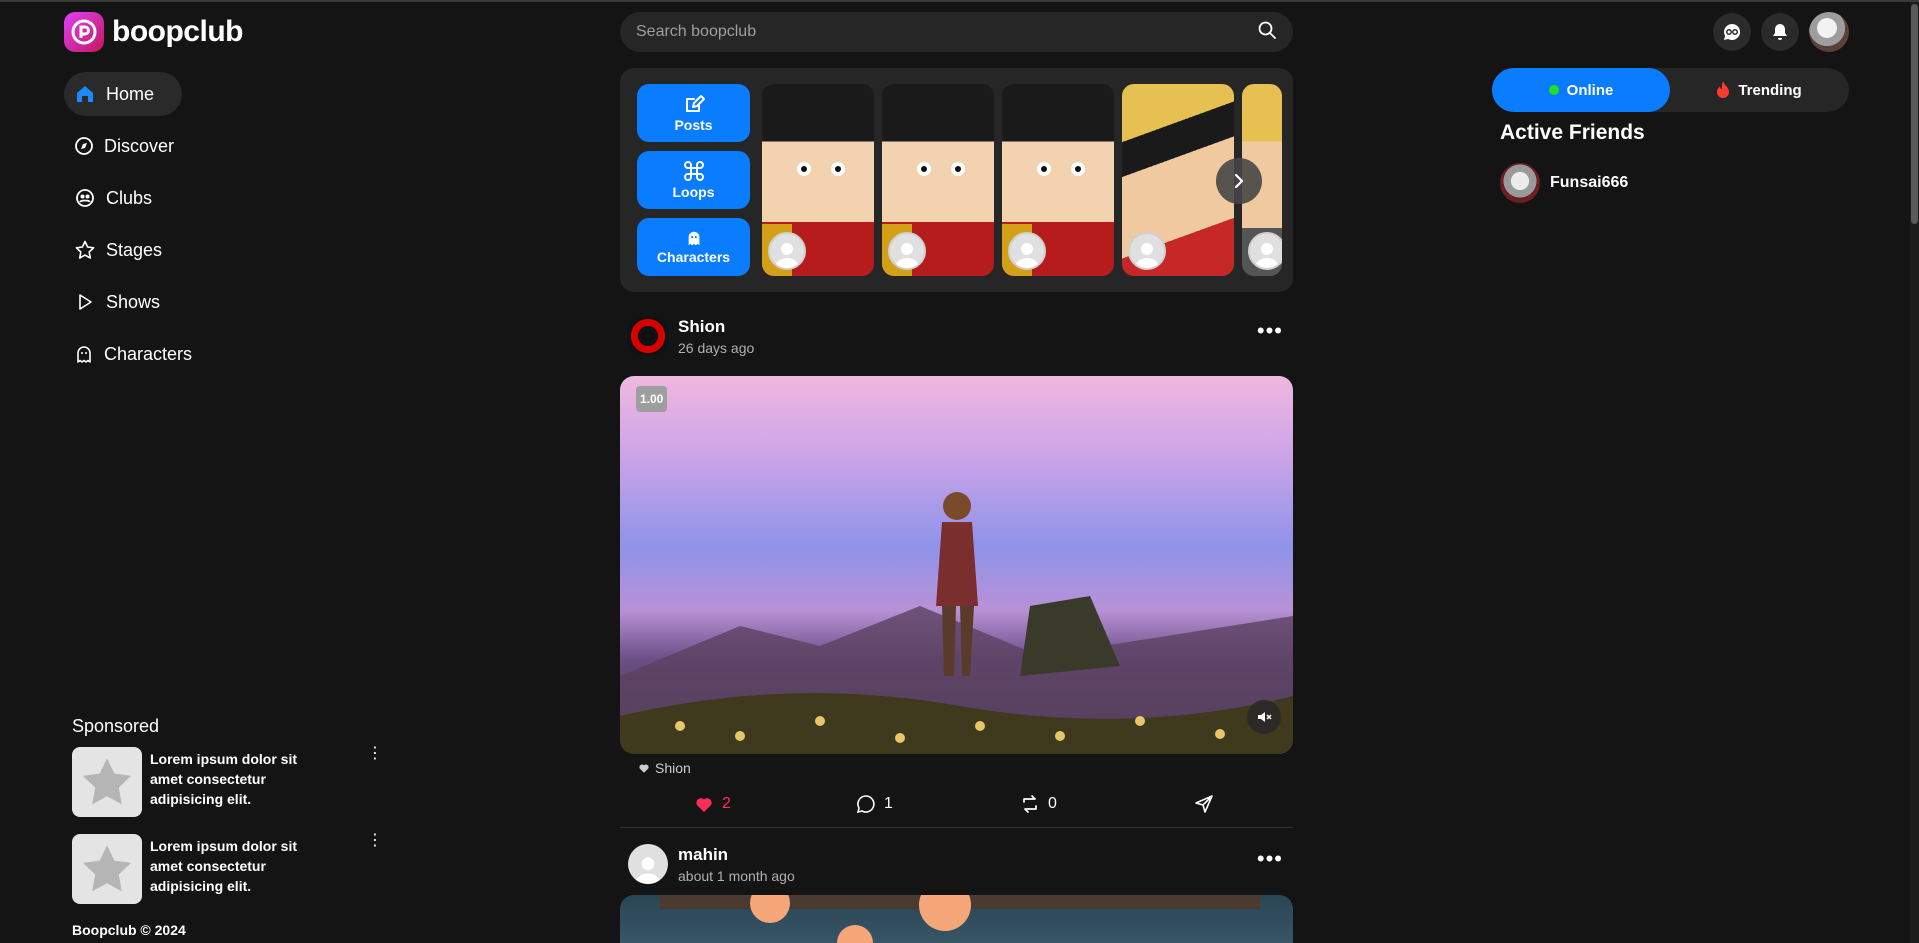  What do you see at coordinates (956, 919) in the screenshot?
I see `post-image` at bounding box center [956, 919].